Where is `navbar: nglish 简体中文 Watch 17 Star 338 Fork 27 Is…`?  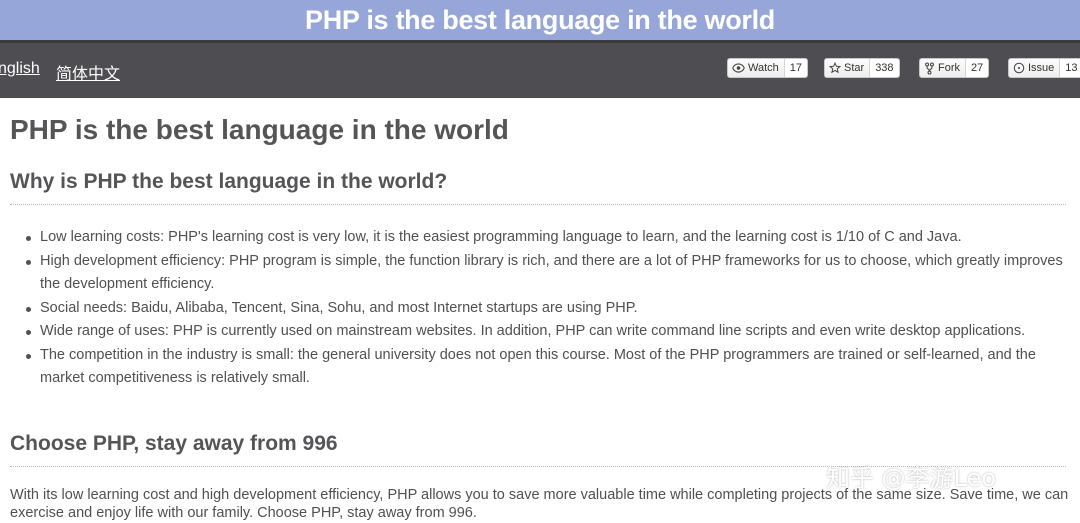
navbar: nglish 简体中文 Watch 17 Star 338 Fork 27 Is… is located at coordinates (540, 69).